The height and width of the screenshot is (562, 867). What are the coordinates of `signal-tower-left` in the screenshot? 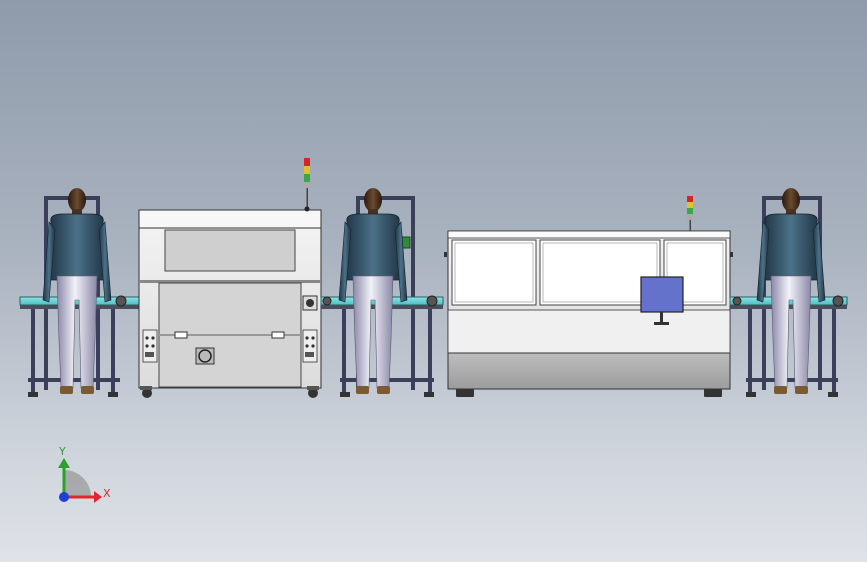 It's located at (307, 185).